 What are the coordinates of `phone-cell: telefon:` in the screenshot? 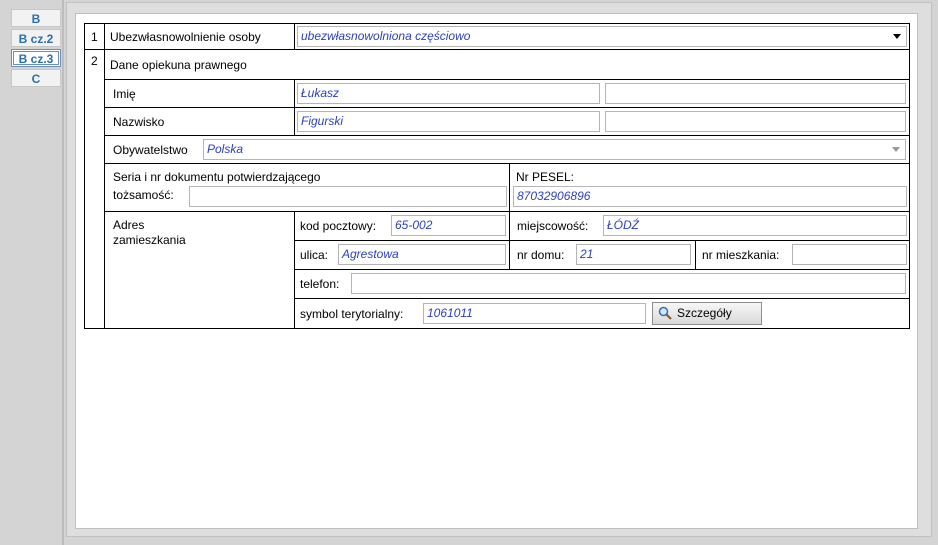 It's located at (602, 284).